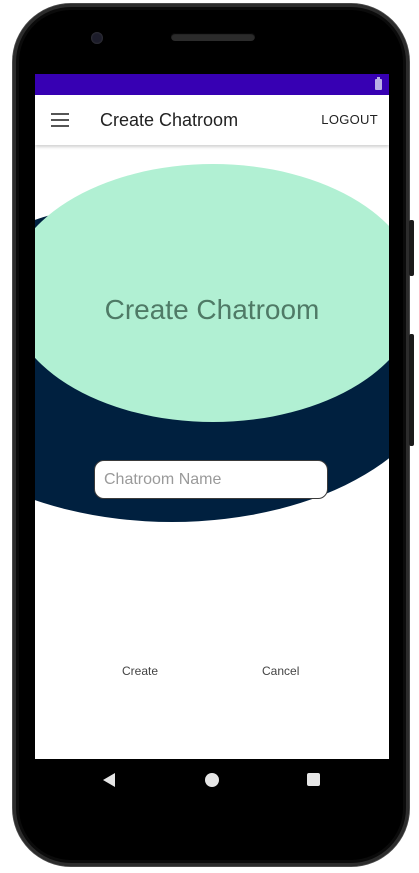 The width and height of the screenshot is (419, 873). What do you see at coordinates (140, 671) in the screenshot?
I see `create-button: Create` at bounding box center [140, 671].